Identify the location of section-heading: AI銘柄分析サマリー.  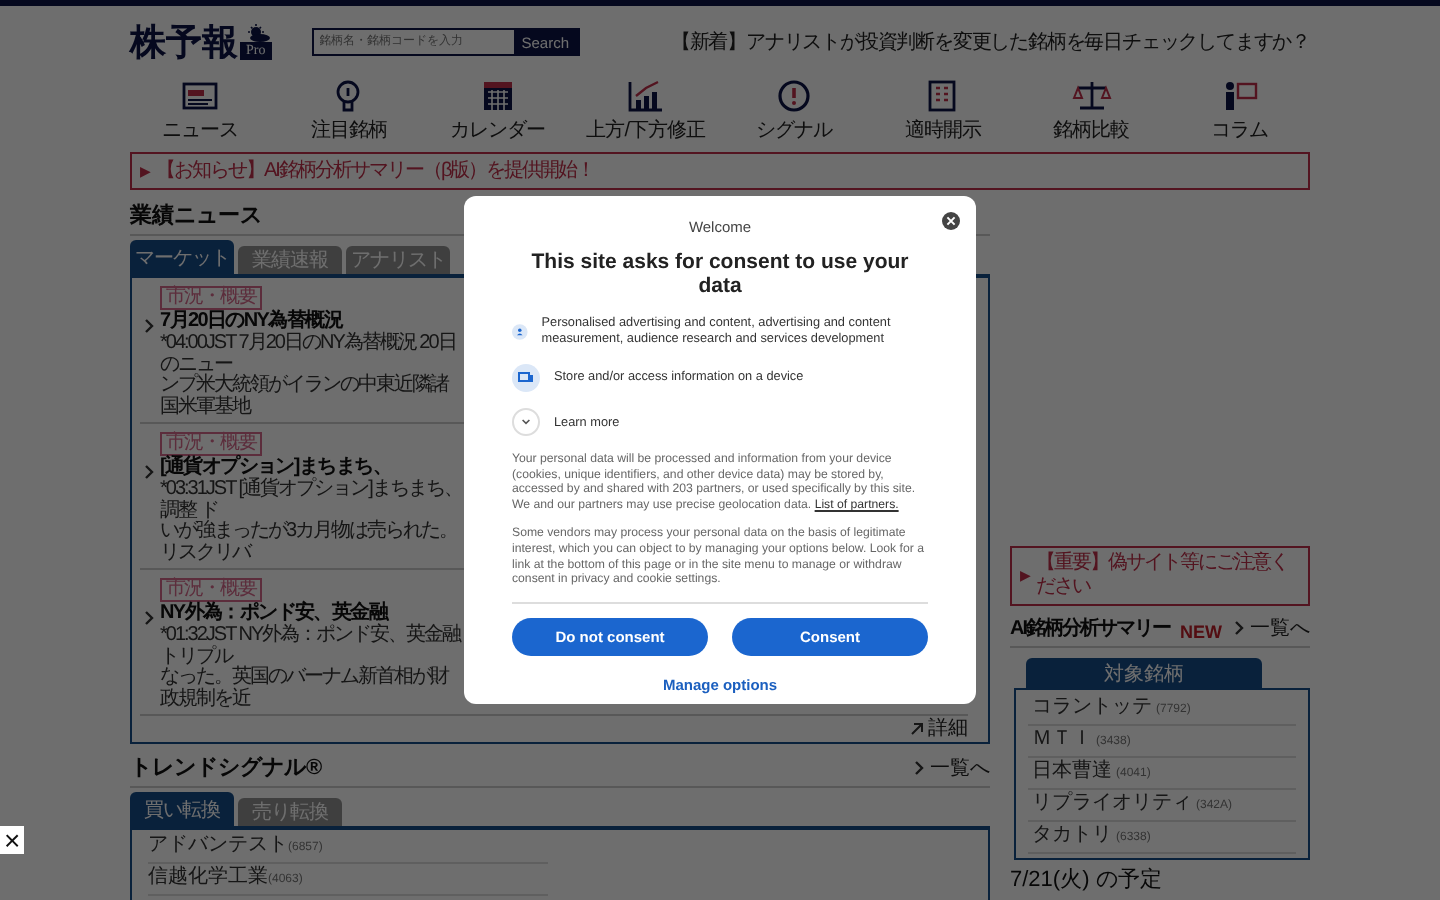
(1090, 628).